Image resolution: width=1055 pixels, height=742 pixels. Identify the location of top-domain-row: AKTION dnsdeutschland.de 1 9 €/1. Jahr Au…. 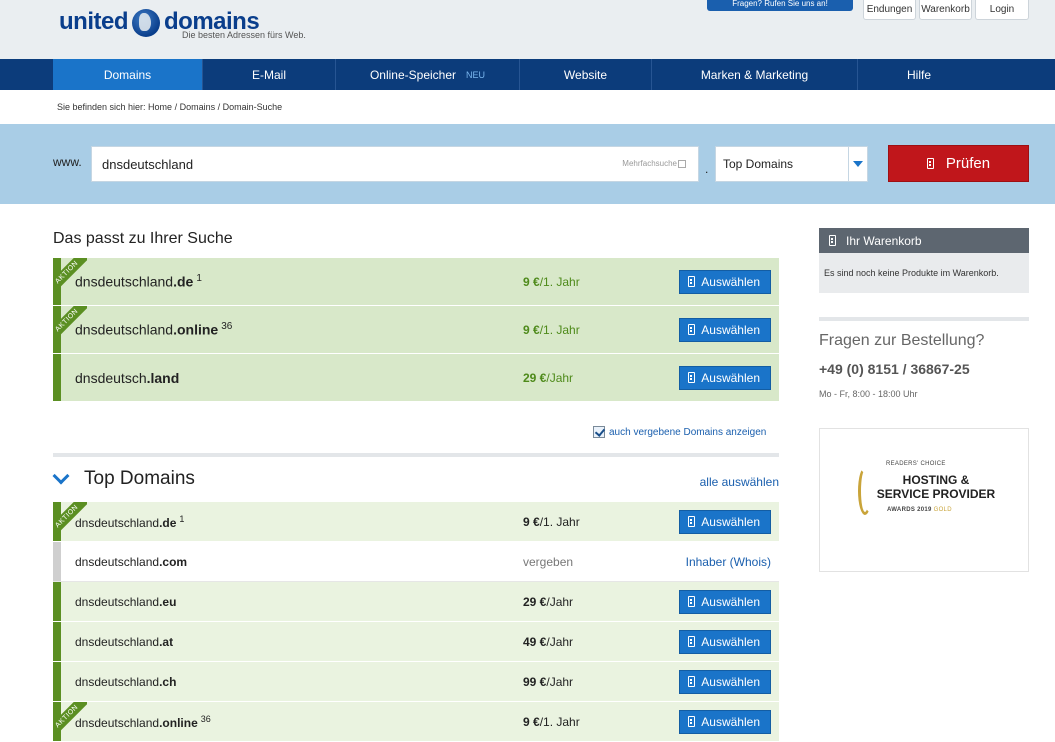
(416, 522).